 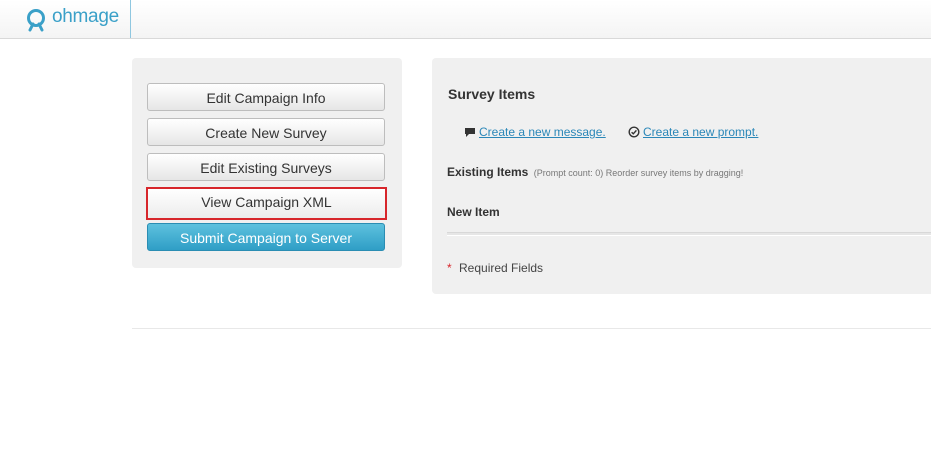 I want to click on create-message-label: Create a new message., so click(x=542, y=132).